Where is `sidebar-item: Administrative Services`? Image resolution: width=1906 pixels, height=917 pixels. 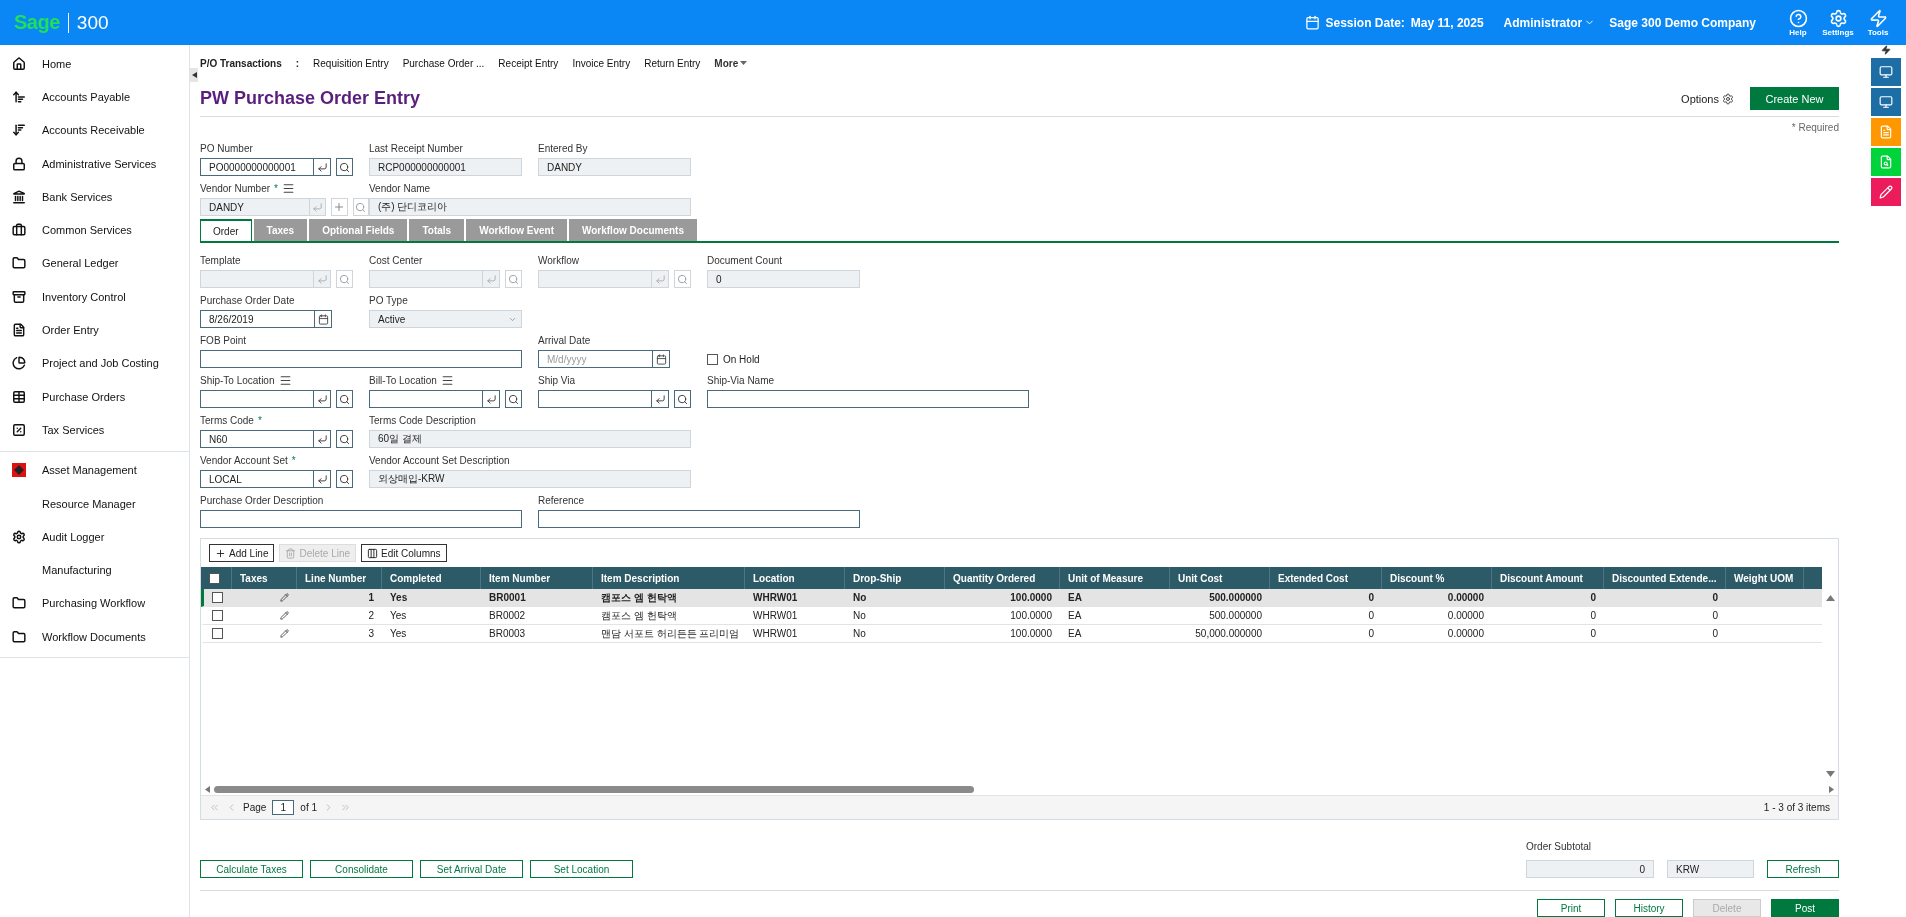 sidebar-item: Administrative Services is located at coordinates (94, 163).